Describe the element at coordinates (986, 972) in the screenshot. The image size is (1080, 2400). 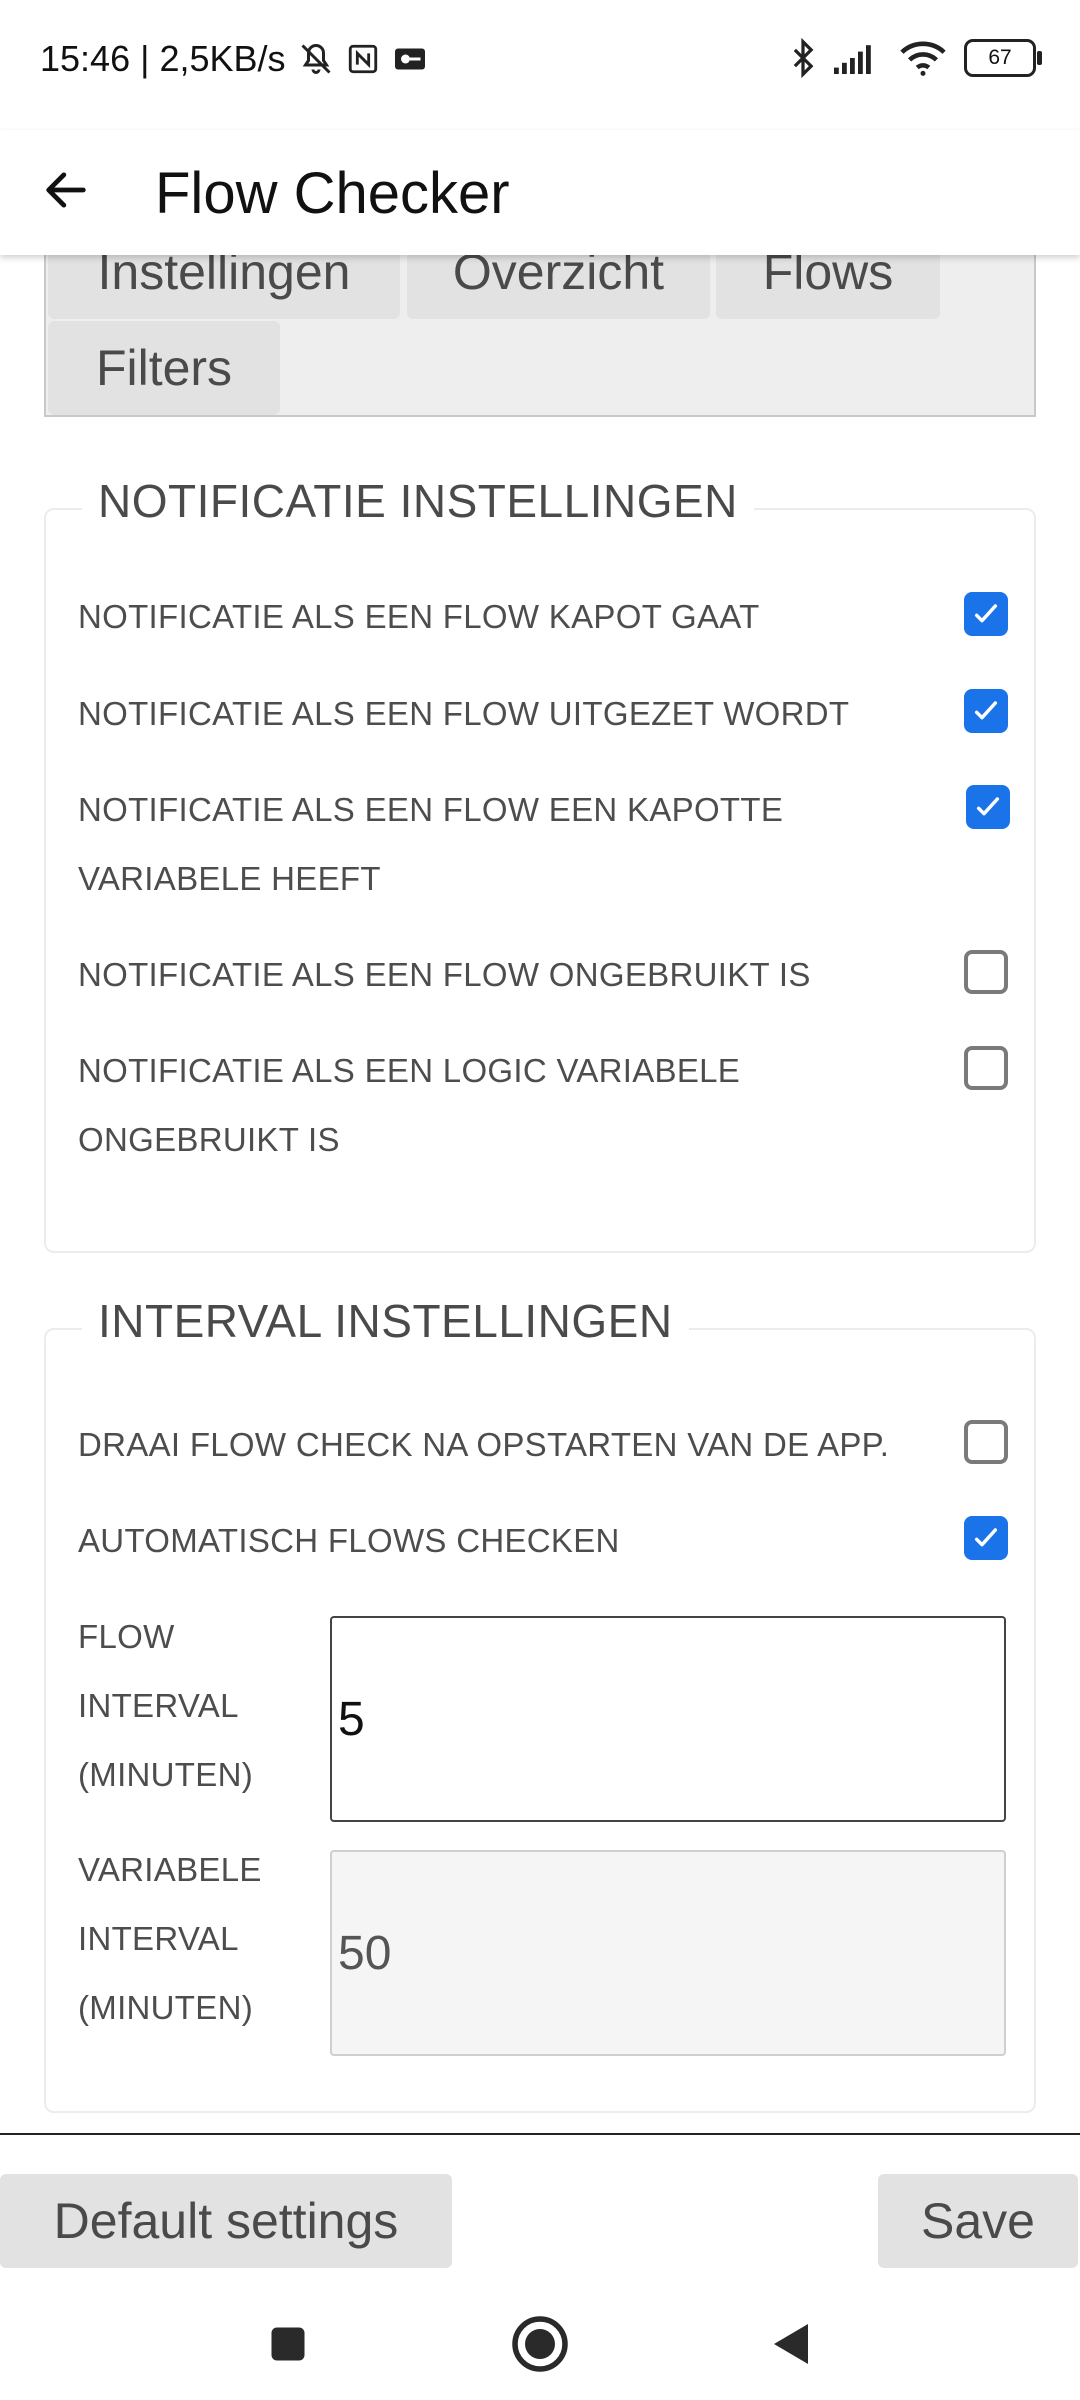
I see `notify-flow-unused-checkbox` at that location.